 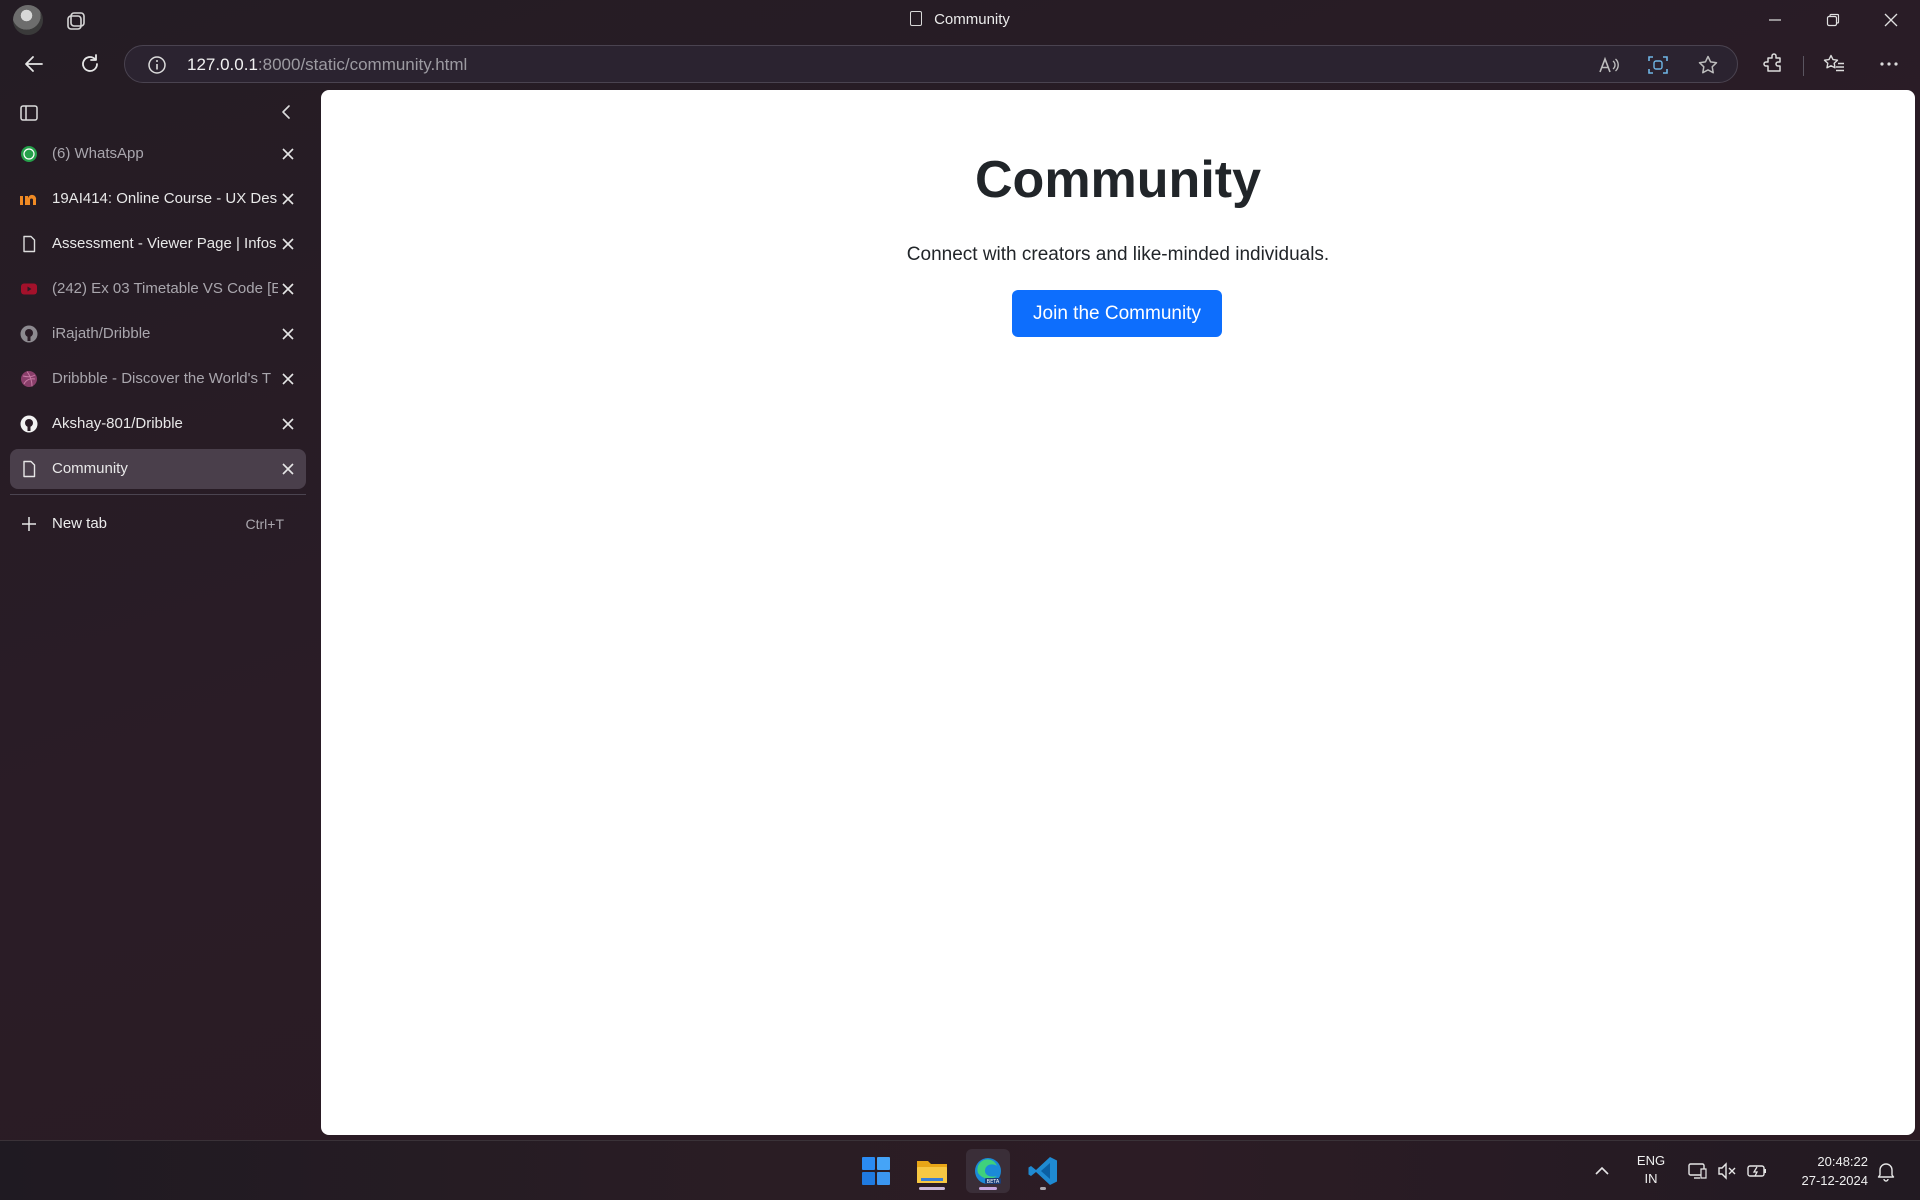 What do you see at coordinates (362, 64) in the screenshot?
I see `url-path: :8000/static/community.html` at bounding box center [362, 64].